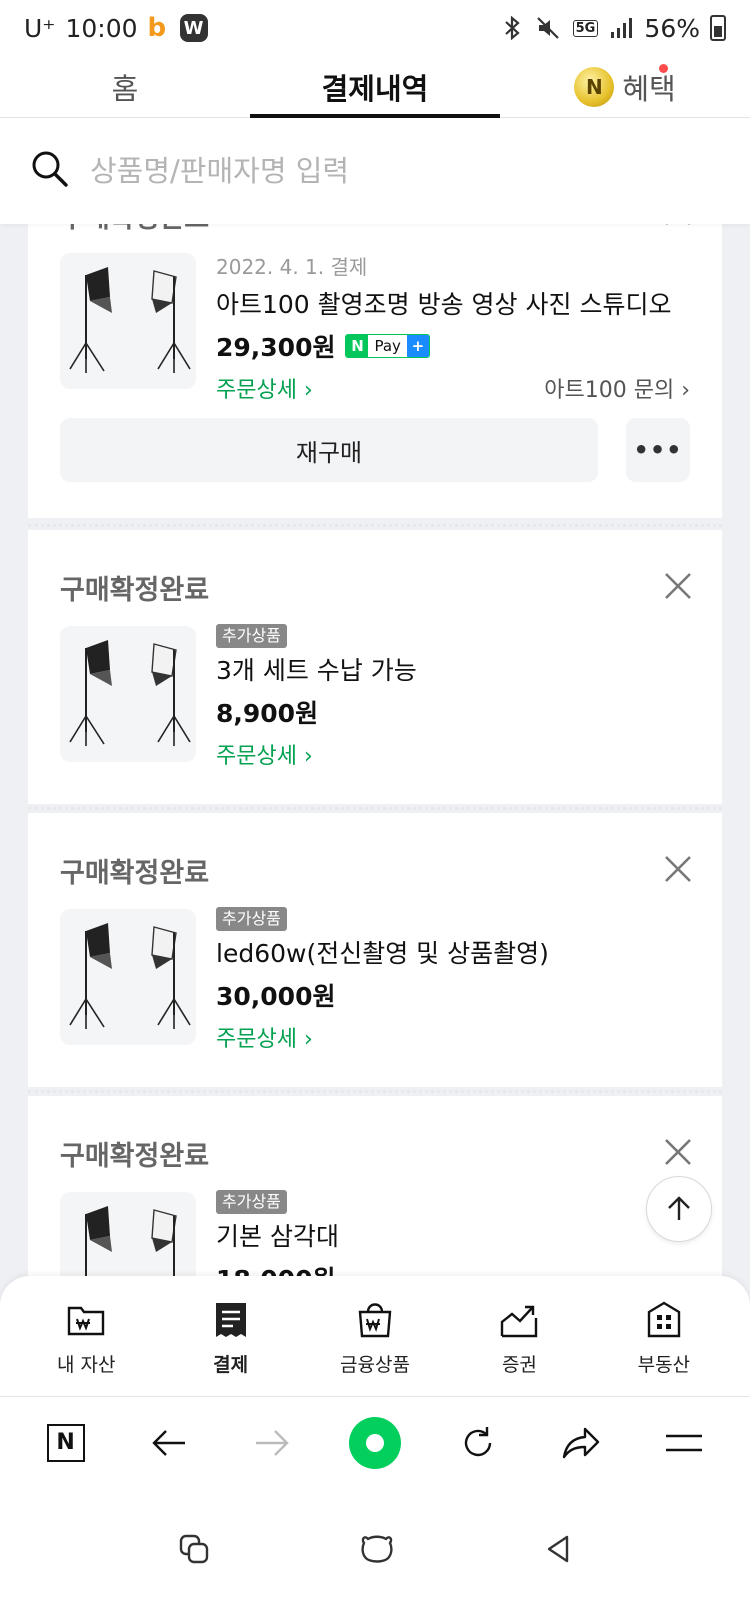 This screenshot has height=1609, width=750. What do you see at coordinates (276, 996) in the screenshot?
I see `product-price: 30,000원` at bounding box center [276, 996].